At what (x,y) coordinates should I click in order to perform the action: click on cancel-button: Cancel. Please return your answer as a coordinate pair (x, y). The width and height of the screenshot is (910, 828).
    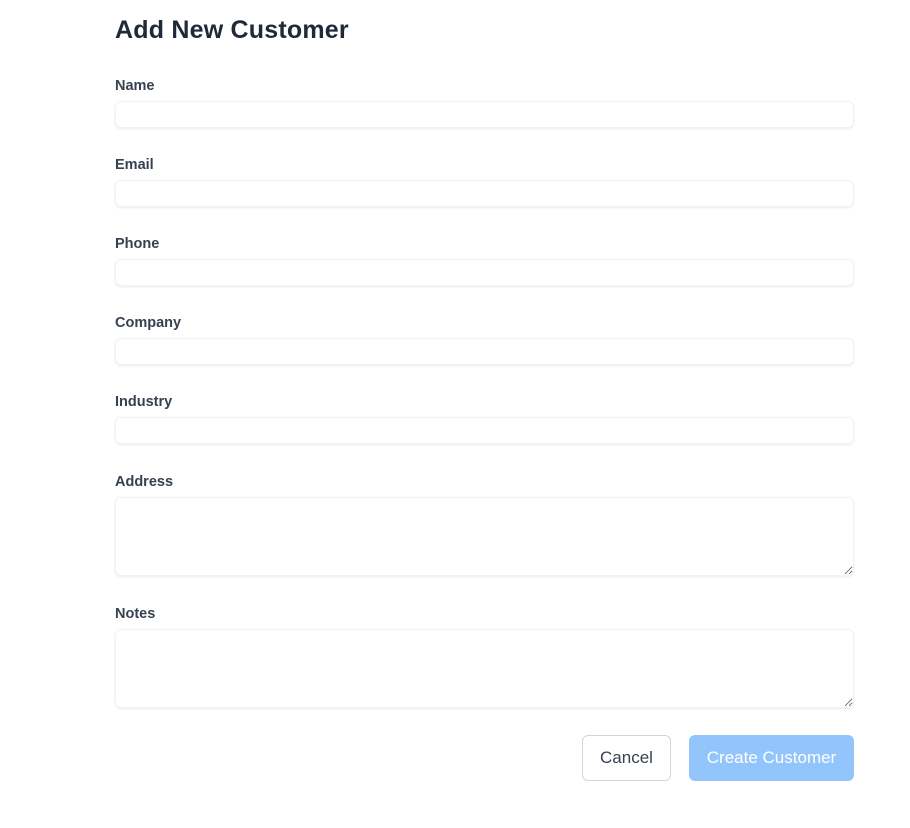
    Looking at the image, I should click on (626, 758).